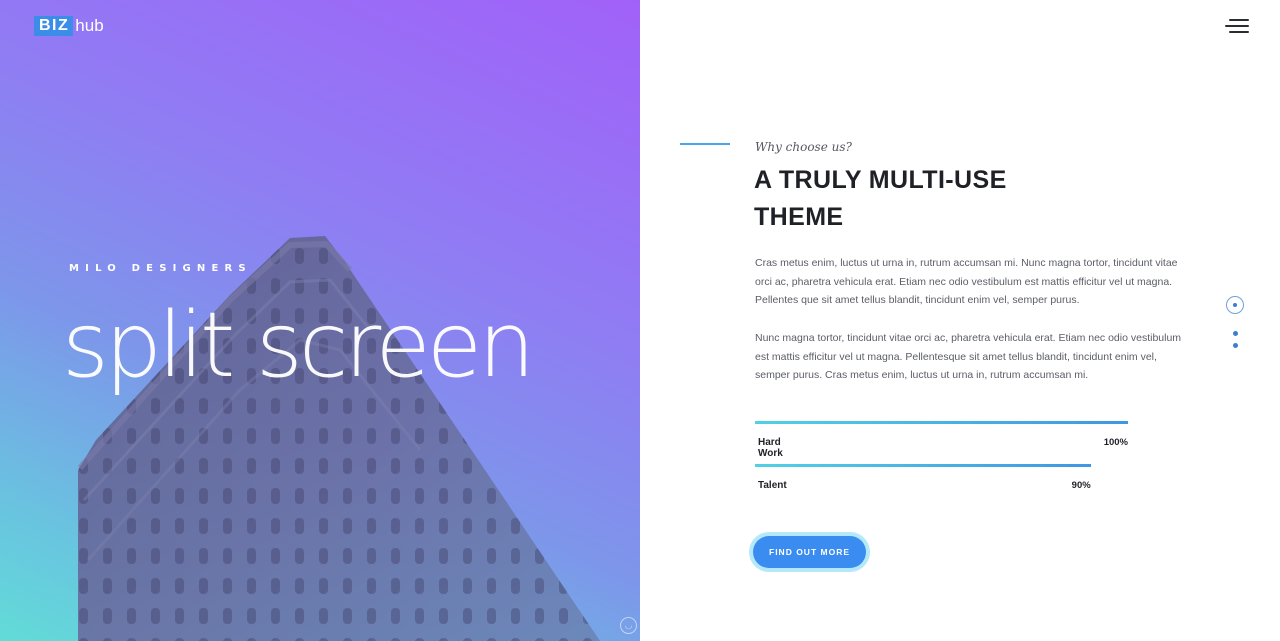 This screenshot has height=641, width=1280. What do you see at coordinates (160, 268) in the screenshot?
I see `hero-eyebrow: MILO DESIGNERS` at bounding box center [160, 268].